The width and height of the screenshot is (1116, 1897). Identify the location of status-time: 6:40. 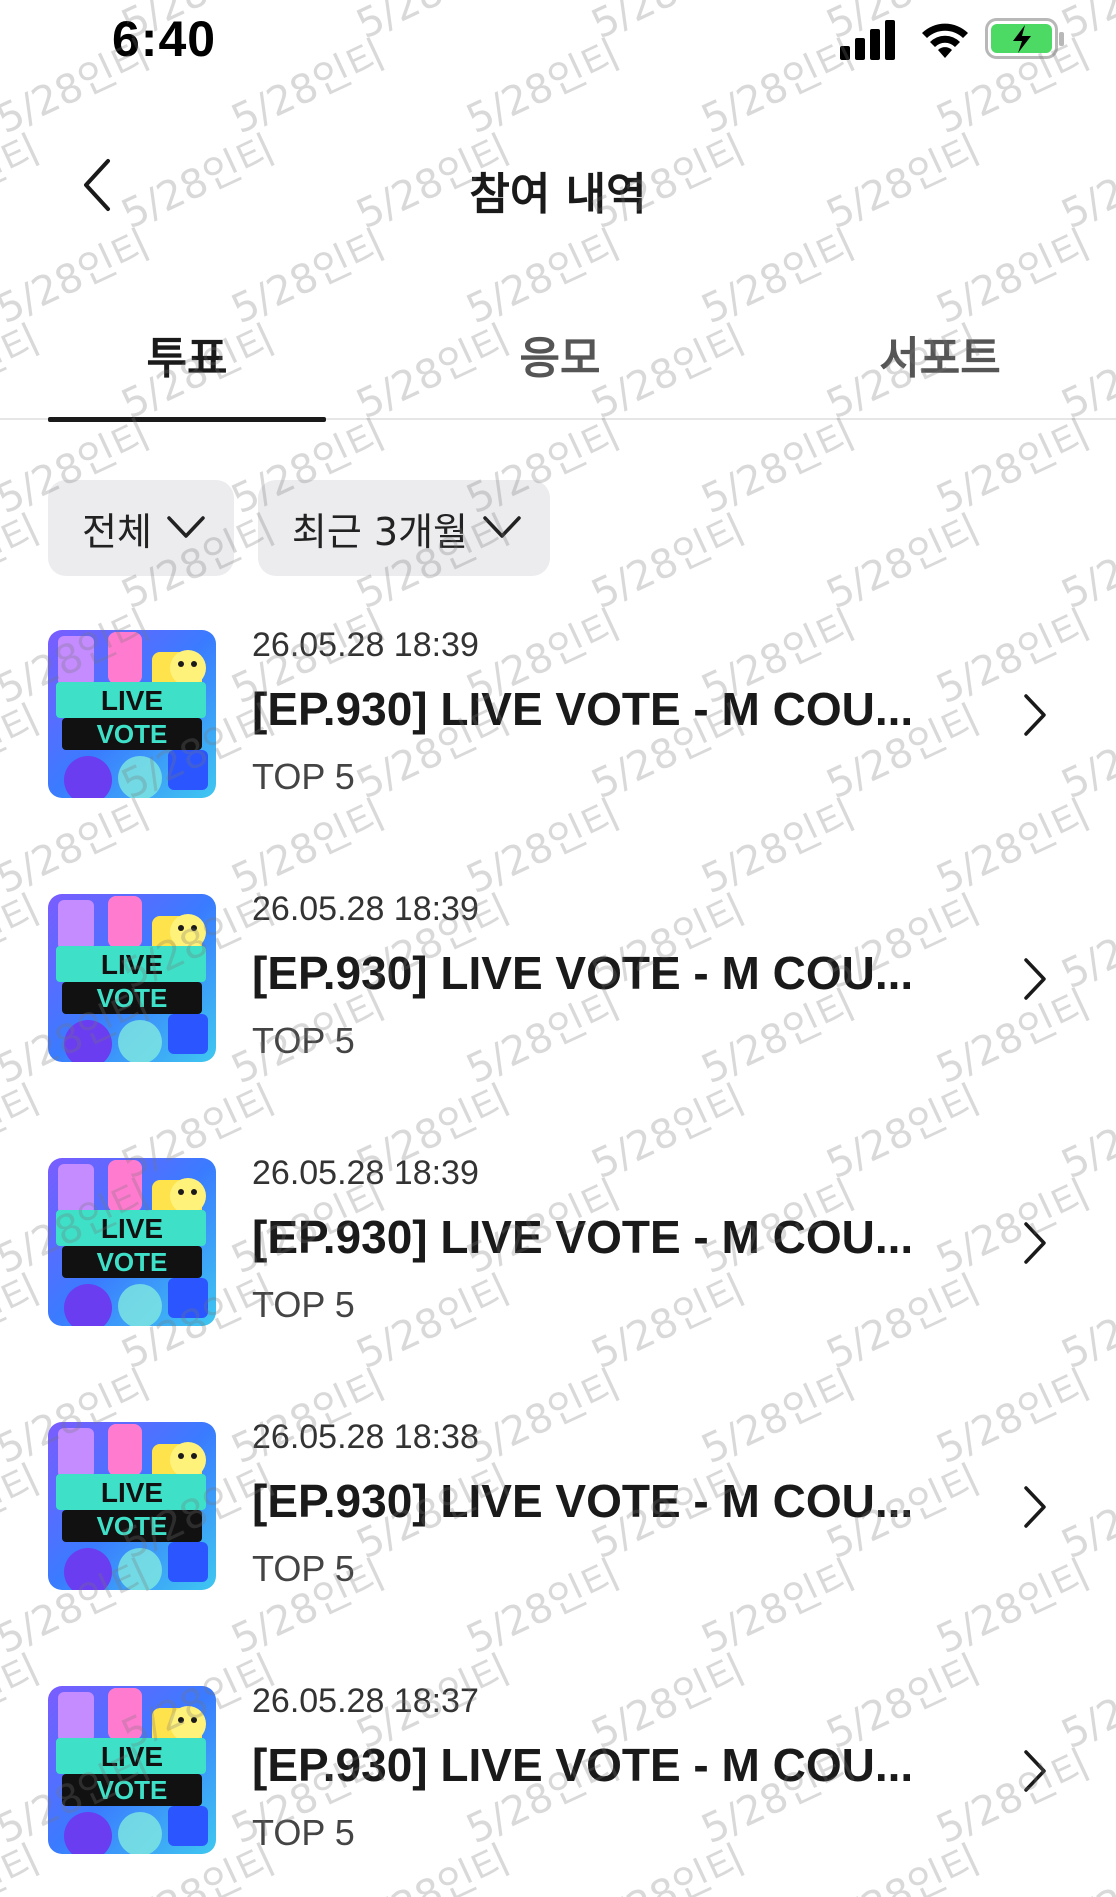
(164, 39).